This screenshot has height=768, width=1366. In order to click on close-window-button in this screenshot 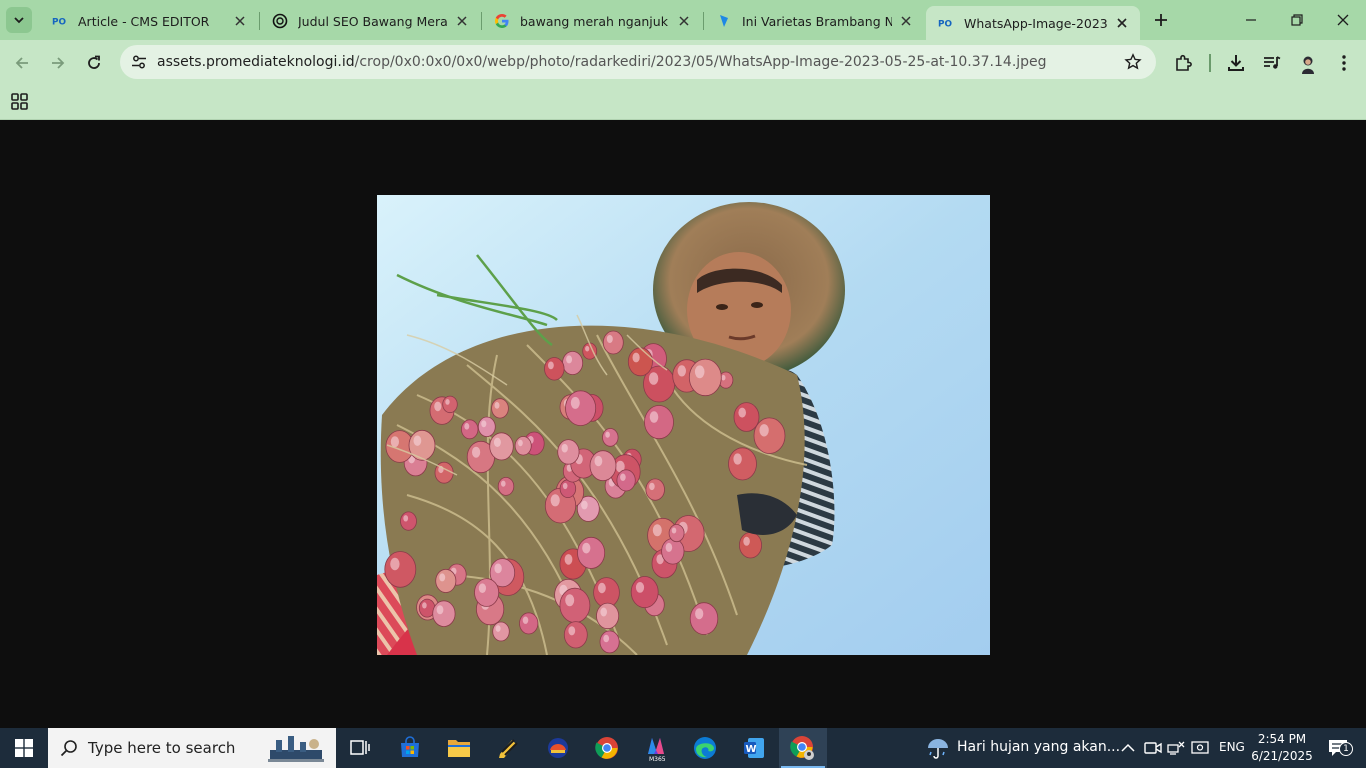, I will do `click(1343, 20)`.